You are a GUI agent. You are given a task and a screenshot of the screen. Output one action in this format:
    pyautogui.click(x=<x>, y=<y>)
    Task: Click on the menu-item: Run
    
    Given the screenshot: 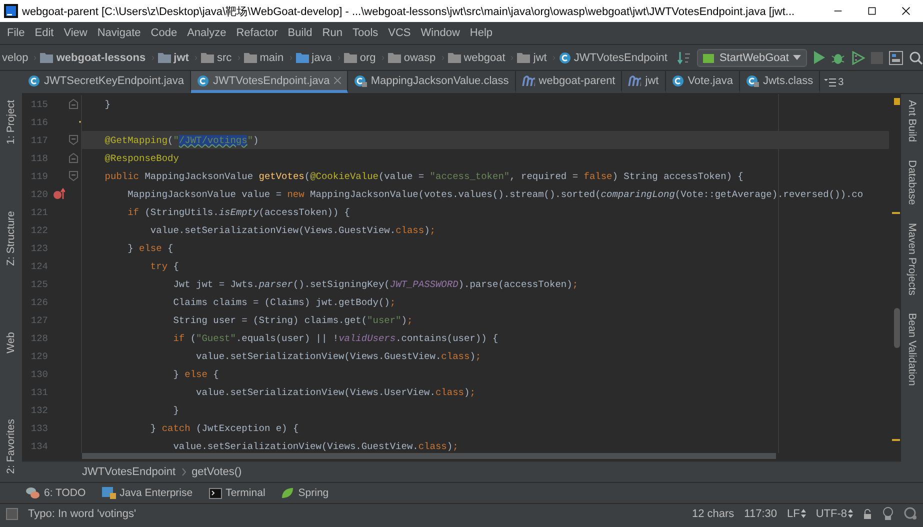 What is the action you would take?
    pyautogui.click(x=332, y=33)
    